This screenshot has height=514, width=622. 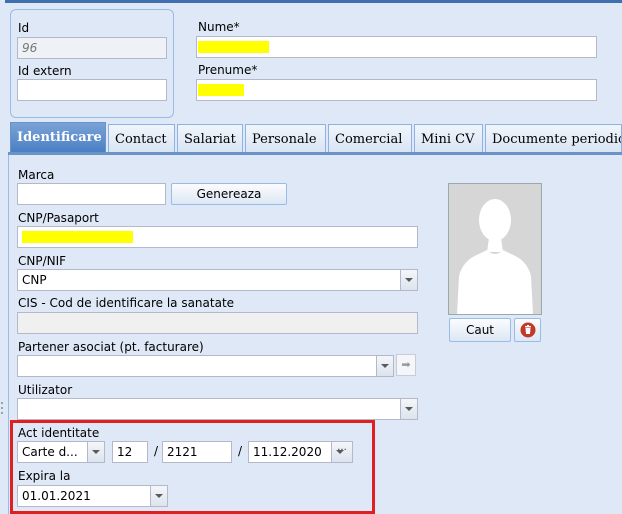 I want to click on tab-contact: Contact, so click(x=141, y=138).